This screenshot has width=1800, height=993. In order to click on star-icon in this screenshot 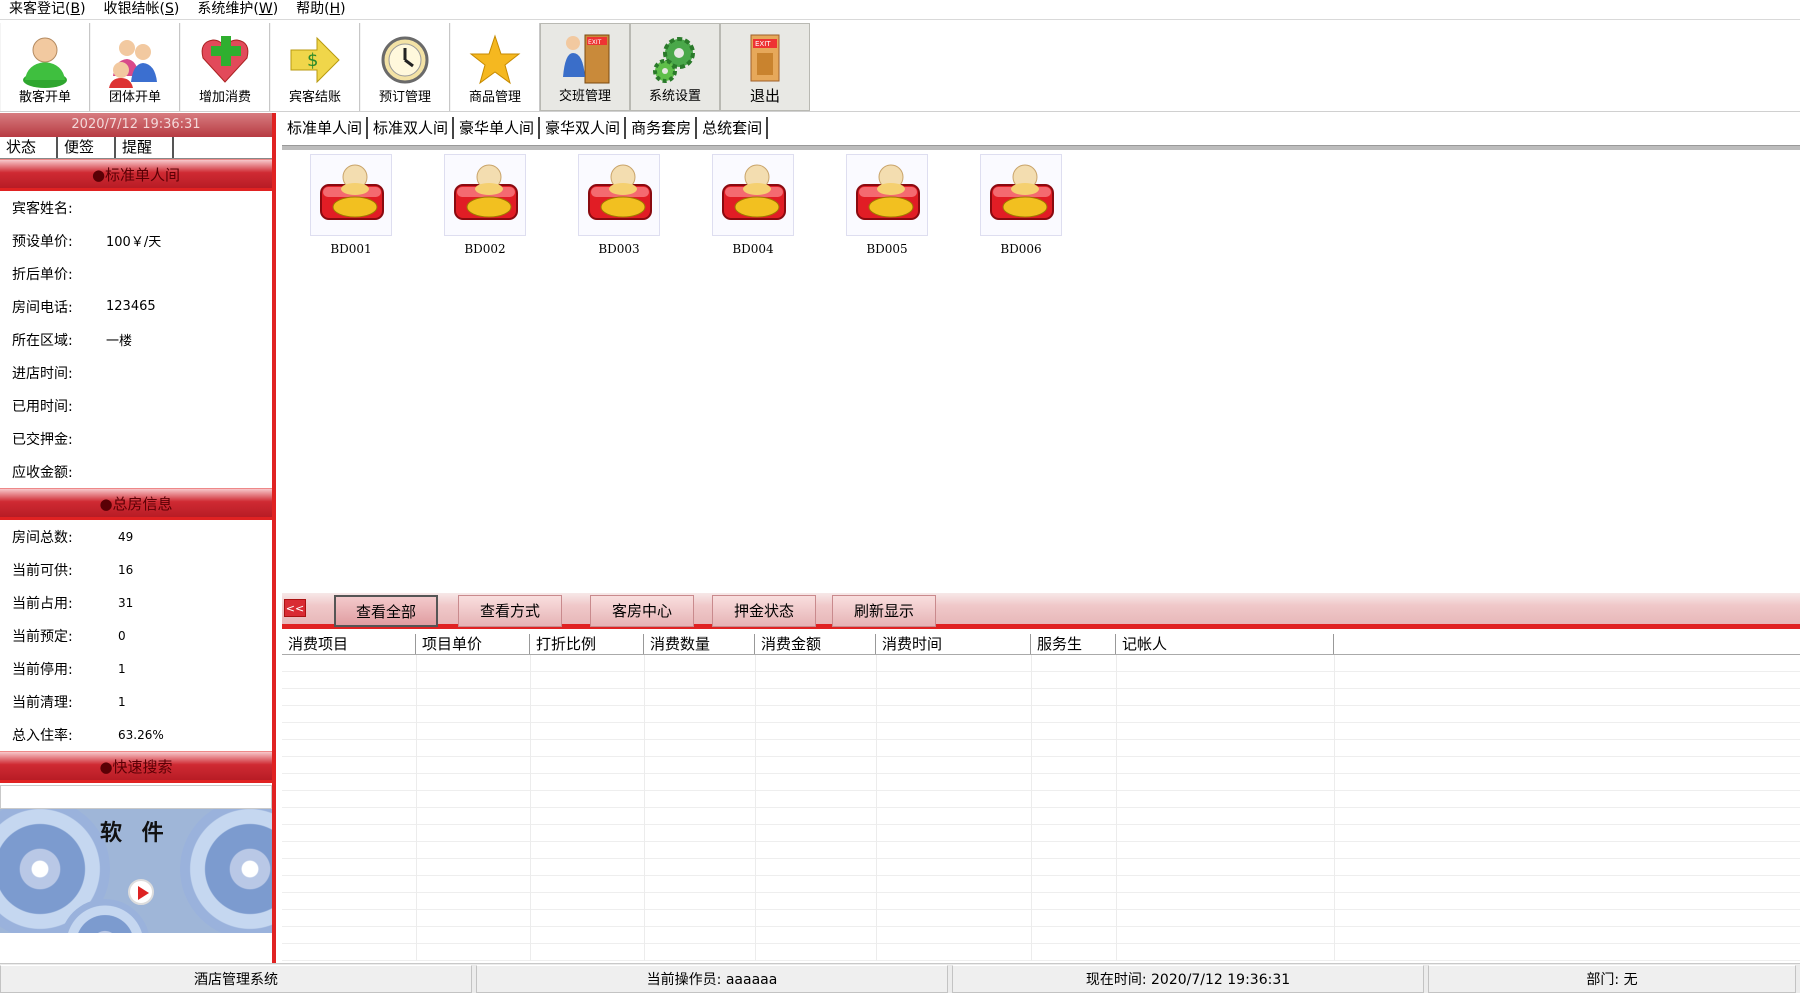, I will do `click(495, 59)`.